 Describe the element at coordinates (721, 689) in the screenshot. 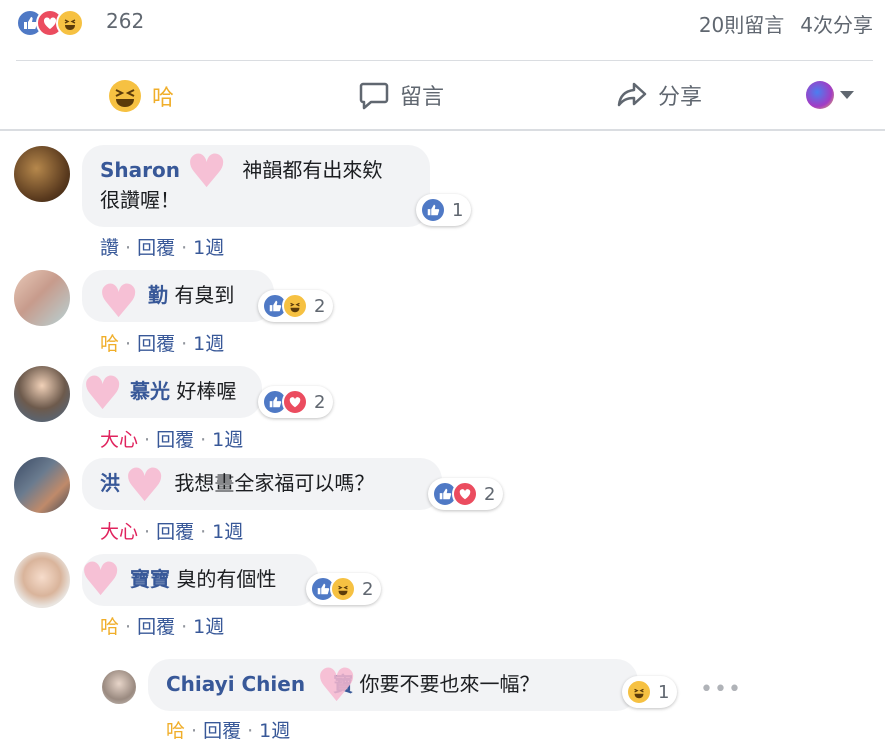

I see `more-options-icon: •••` at that location.